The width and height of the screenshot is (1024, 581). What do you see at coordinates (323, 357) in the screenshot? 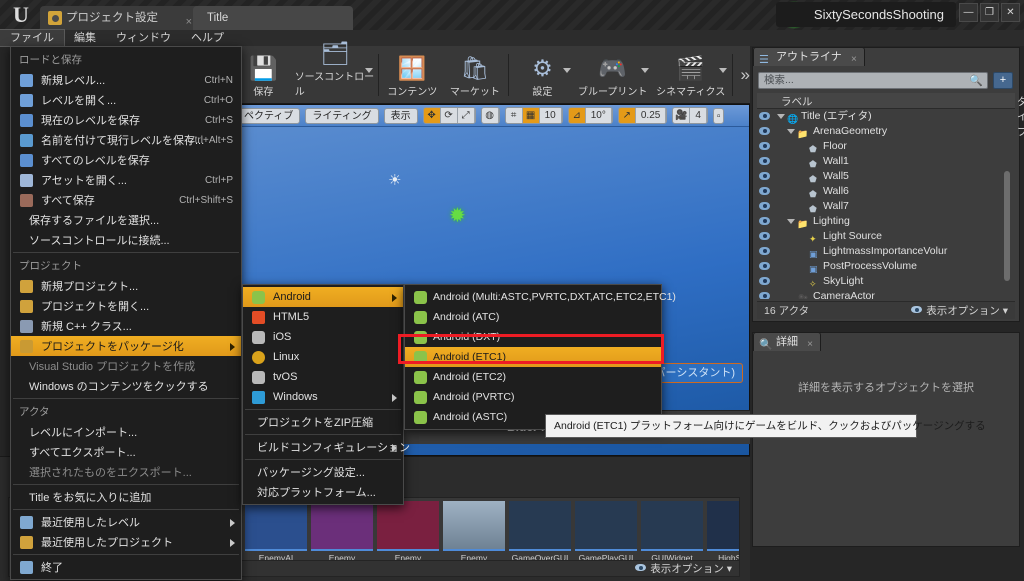
I see `menu-item-linux: Linux` at bounding box center [323, 357].